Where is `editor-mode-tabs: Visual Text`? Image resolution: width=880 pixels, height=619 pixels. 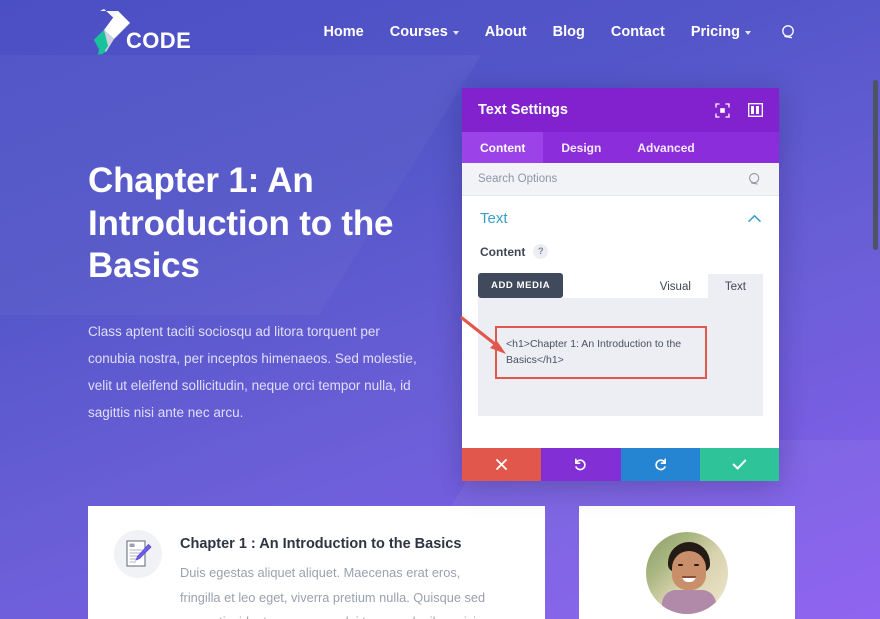
editor-mode-tabs: Visual Text is located at coordinates (702, 286).